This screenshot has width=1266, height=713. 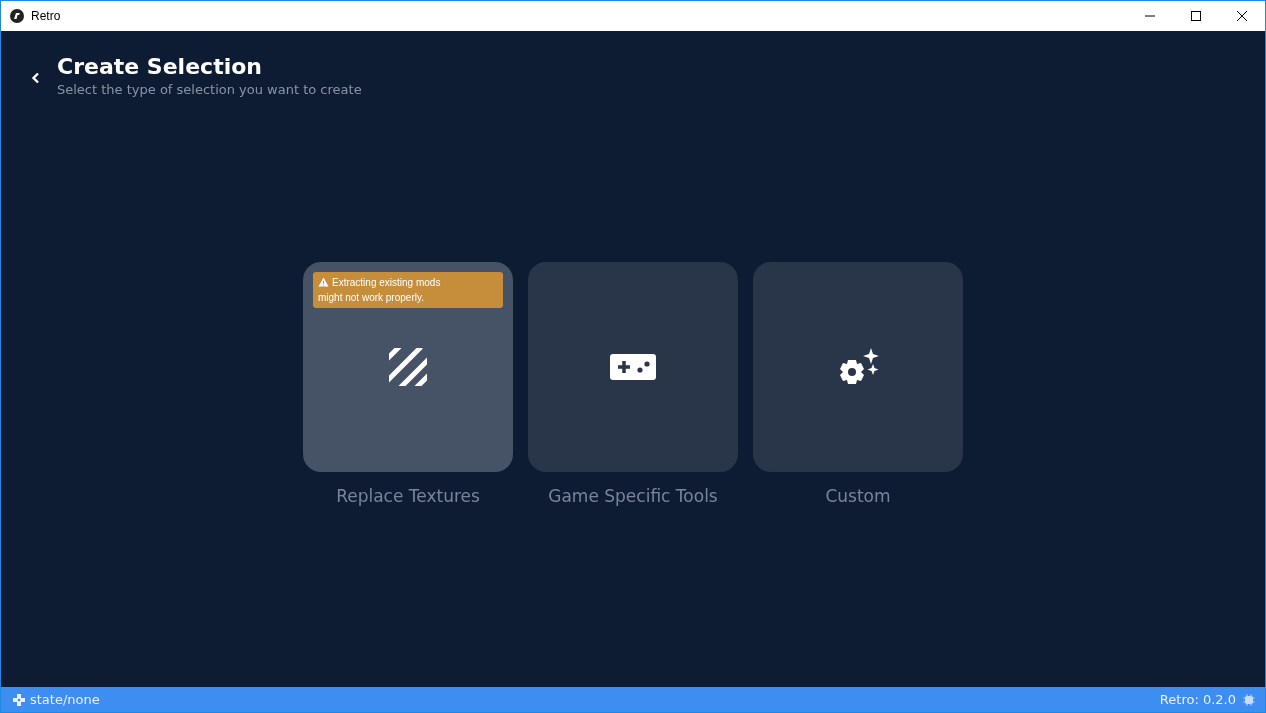 What do you see at coordinates (19, 699) in the screenshot?
I see `dpad-icon` at bounding box center [19, 699].